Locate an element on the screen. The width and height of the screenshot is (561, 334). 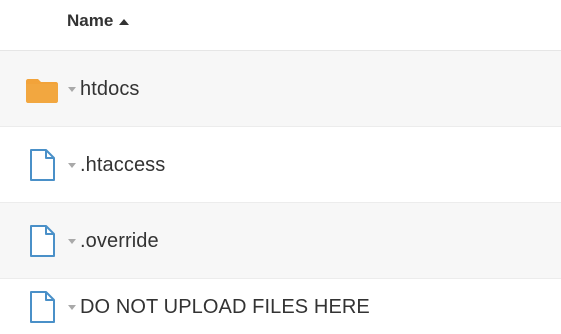
row-name: DO NOT UPLOAD FILES HERE is located at coordinates (225, 307).